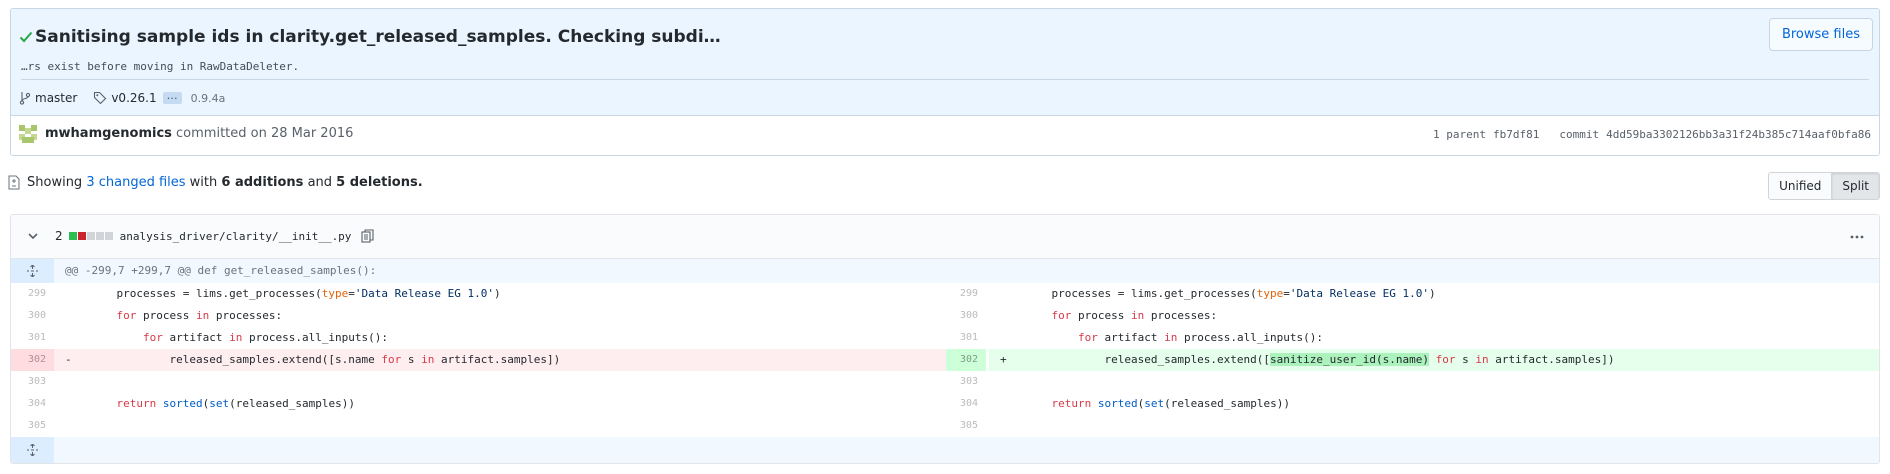 Image resolution: width=1890 pixels, height=474 pixels. What do you see at coordinates (100, 98) in the screenshot?
I see `tag-icon` at bounding box center [100, 98].